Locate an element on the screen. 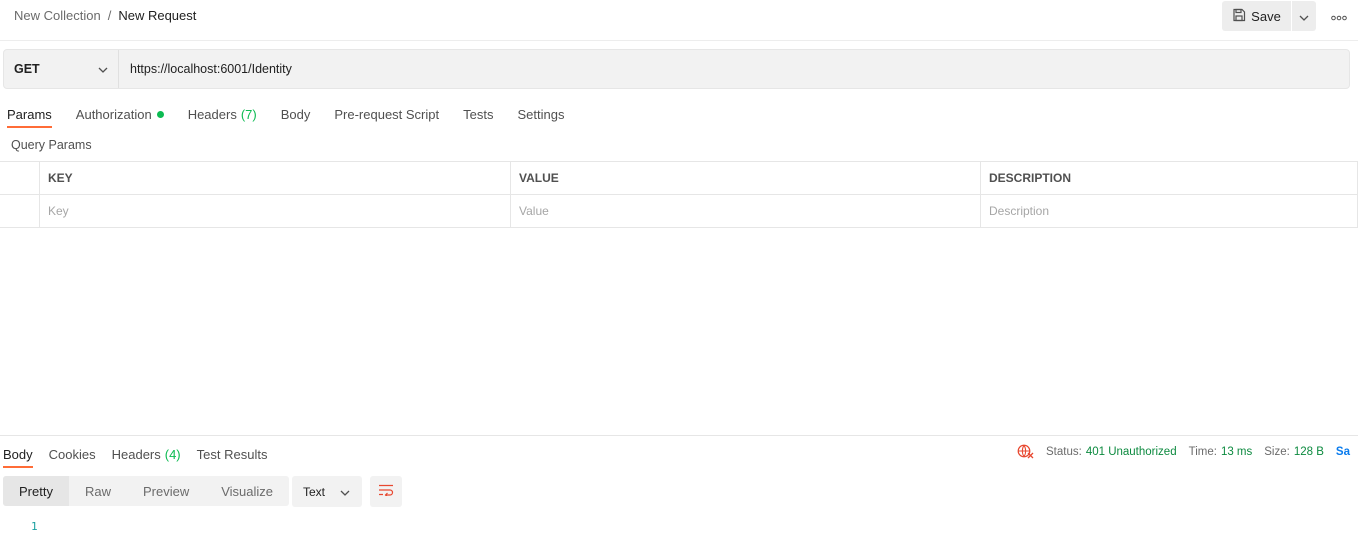 Image resolution: width=1358 pixels, height=547 pixels. globe-error-icon is located at coordinates (1025, 451).